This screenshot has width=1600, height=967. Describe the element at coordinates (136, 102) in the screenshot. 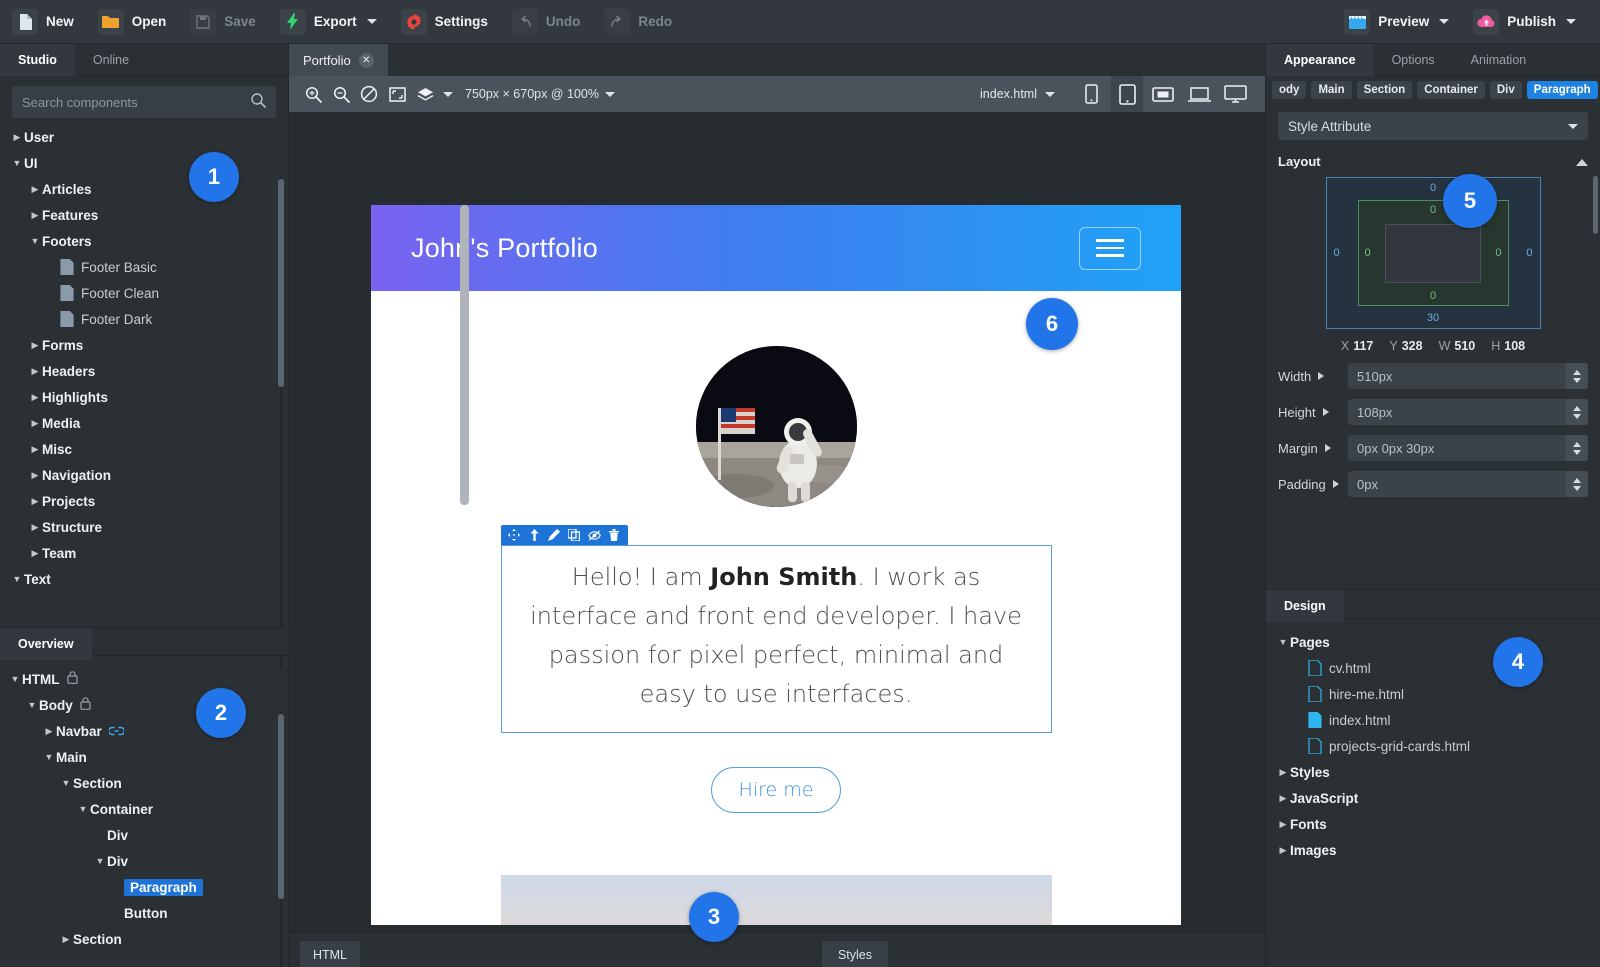

I see `search-input` at that location.